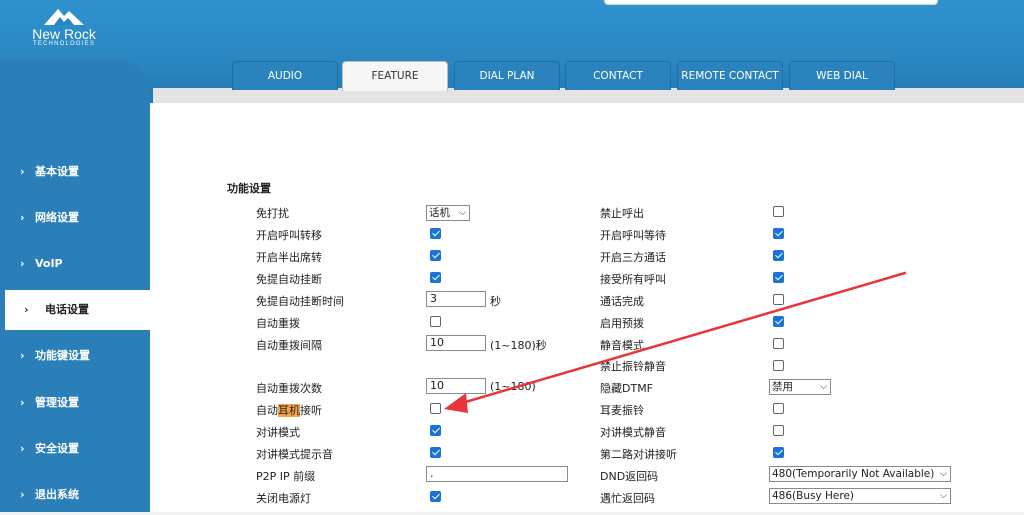 This screenshot has width=1024, height=515. Describe the element at coordinates (57, 171) in the screenshot. I see `sidebar-item-label: 基本设置` at that location.